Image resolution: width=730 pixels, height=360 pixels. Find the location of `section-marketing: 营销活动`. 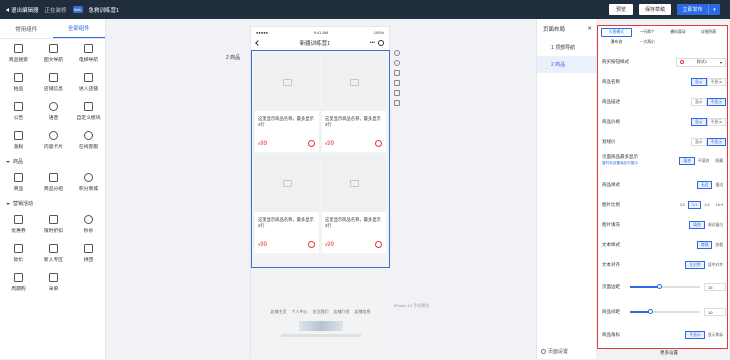

section-marketing: 营销活动 is located at coordinates (52, 203).